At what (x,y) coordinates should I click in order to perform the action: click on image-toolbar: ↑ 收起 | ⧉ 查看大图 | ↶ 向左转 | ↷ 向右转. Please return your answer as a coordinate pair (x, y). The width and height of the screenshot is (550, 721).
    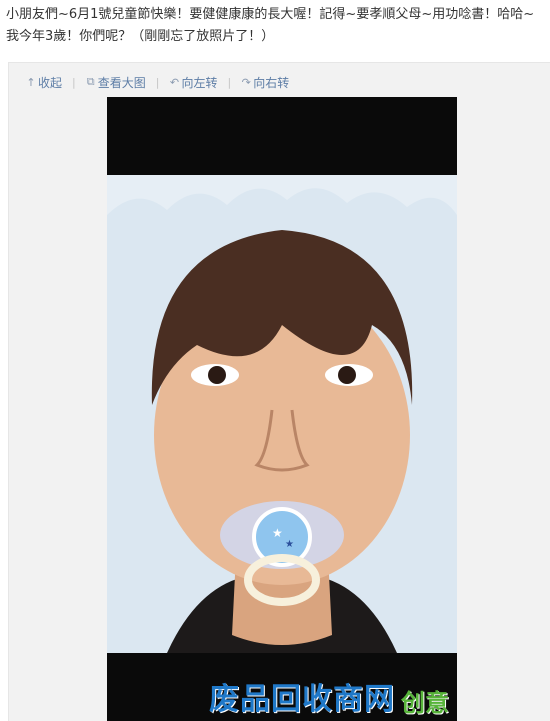
    Looking at the image, I should click on (157, 82).